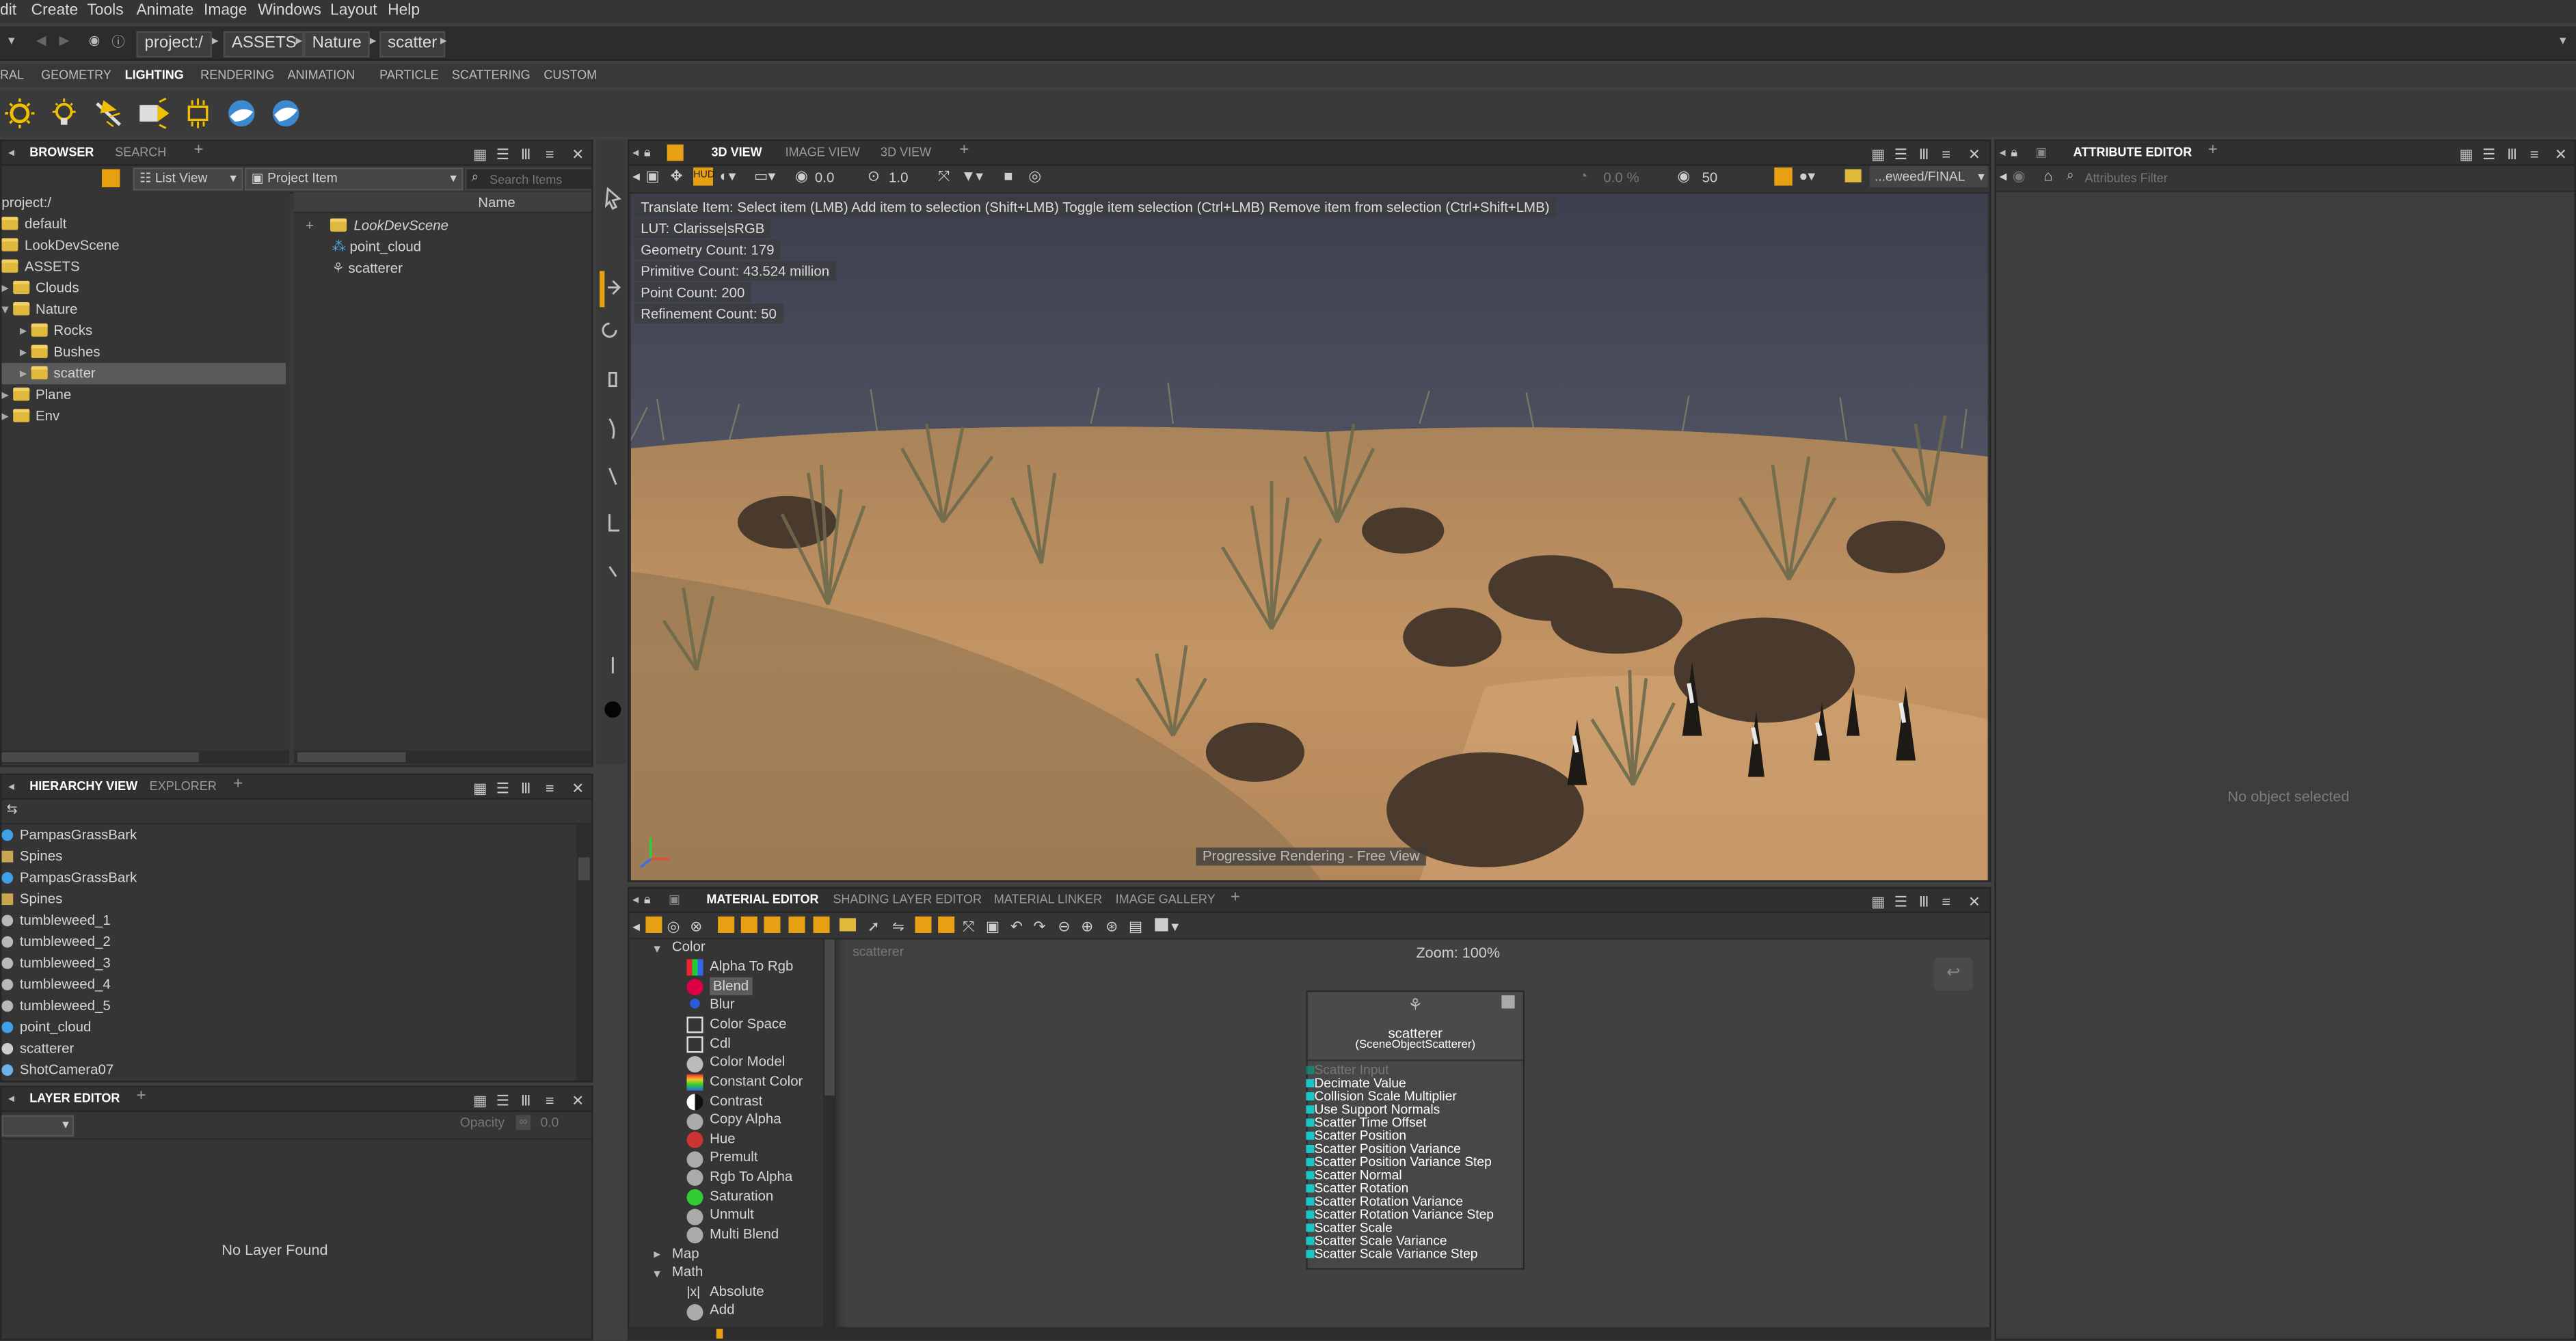 The width and height of the screenshot is (2576, 1341). What do you see at coordinates (731, 987) in the screenshot?
I see `node-item: Blend` at bounding box center [731, 987].